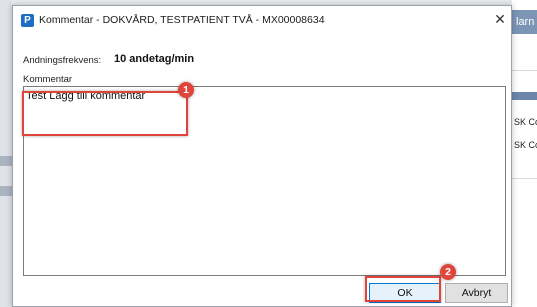 This screenshot has height=307, width=537. Describe the element at coordinates (500, 19) in the screenshot. I see `close-button: ✕` at that location.